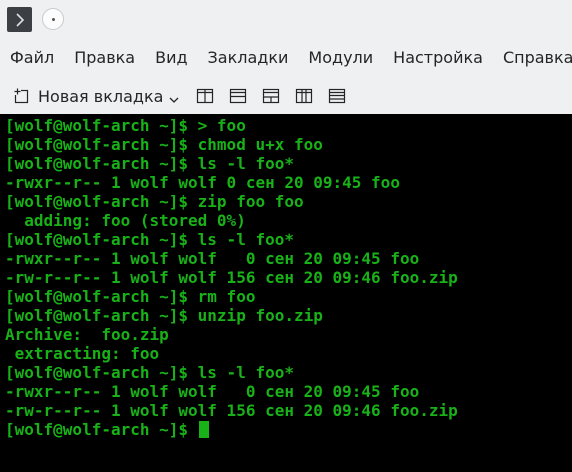 Image resolution: width=572 pixels, height=472 pixels. Describe the element at coordinates (248, 58) in the screenshot. I see `menu-bookmarks: Закладки` at that location.